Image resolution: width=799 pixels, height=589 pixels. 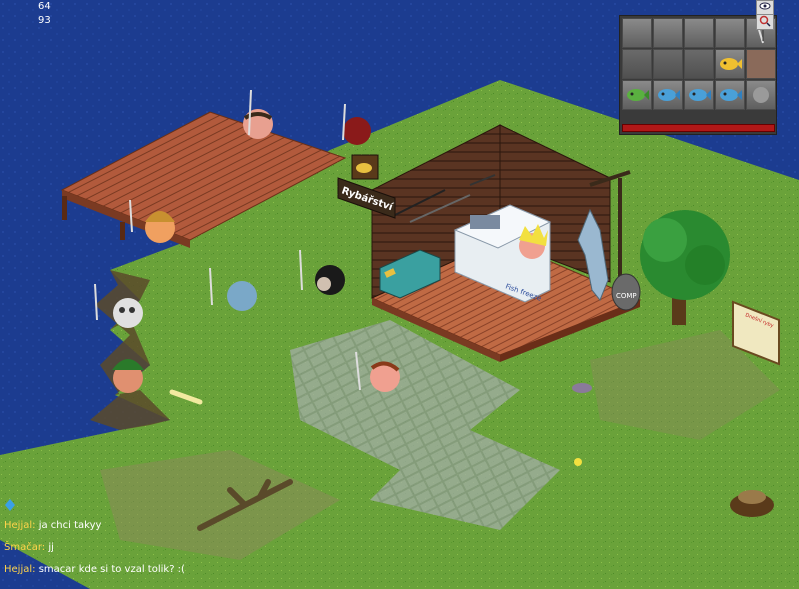 I want to click on green-fish-icon, so click(x=638, y=95).